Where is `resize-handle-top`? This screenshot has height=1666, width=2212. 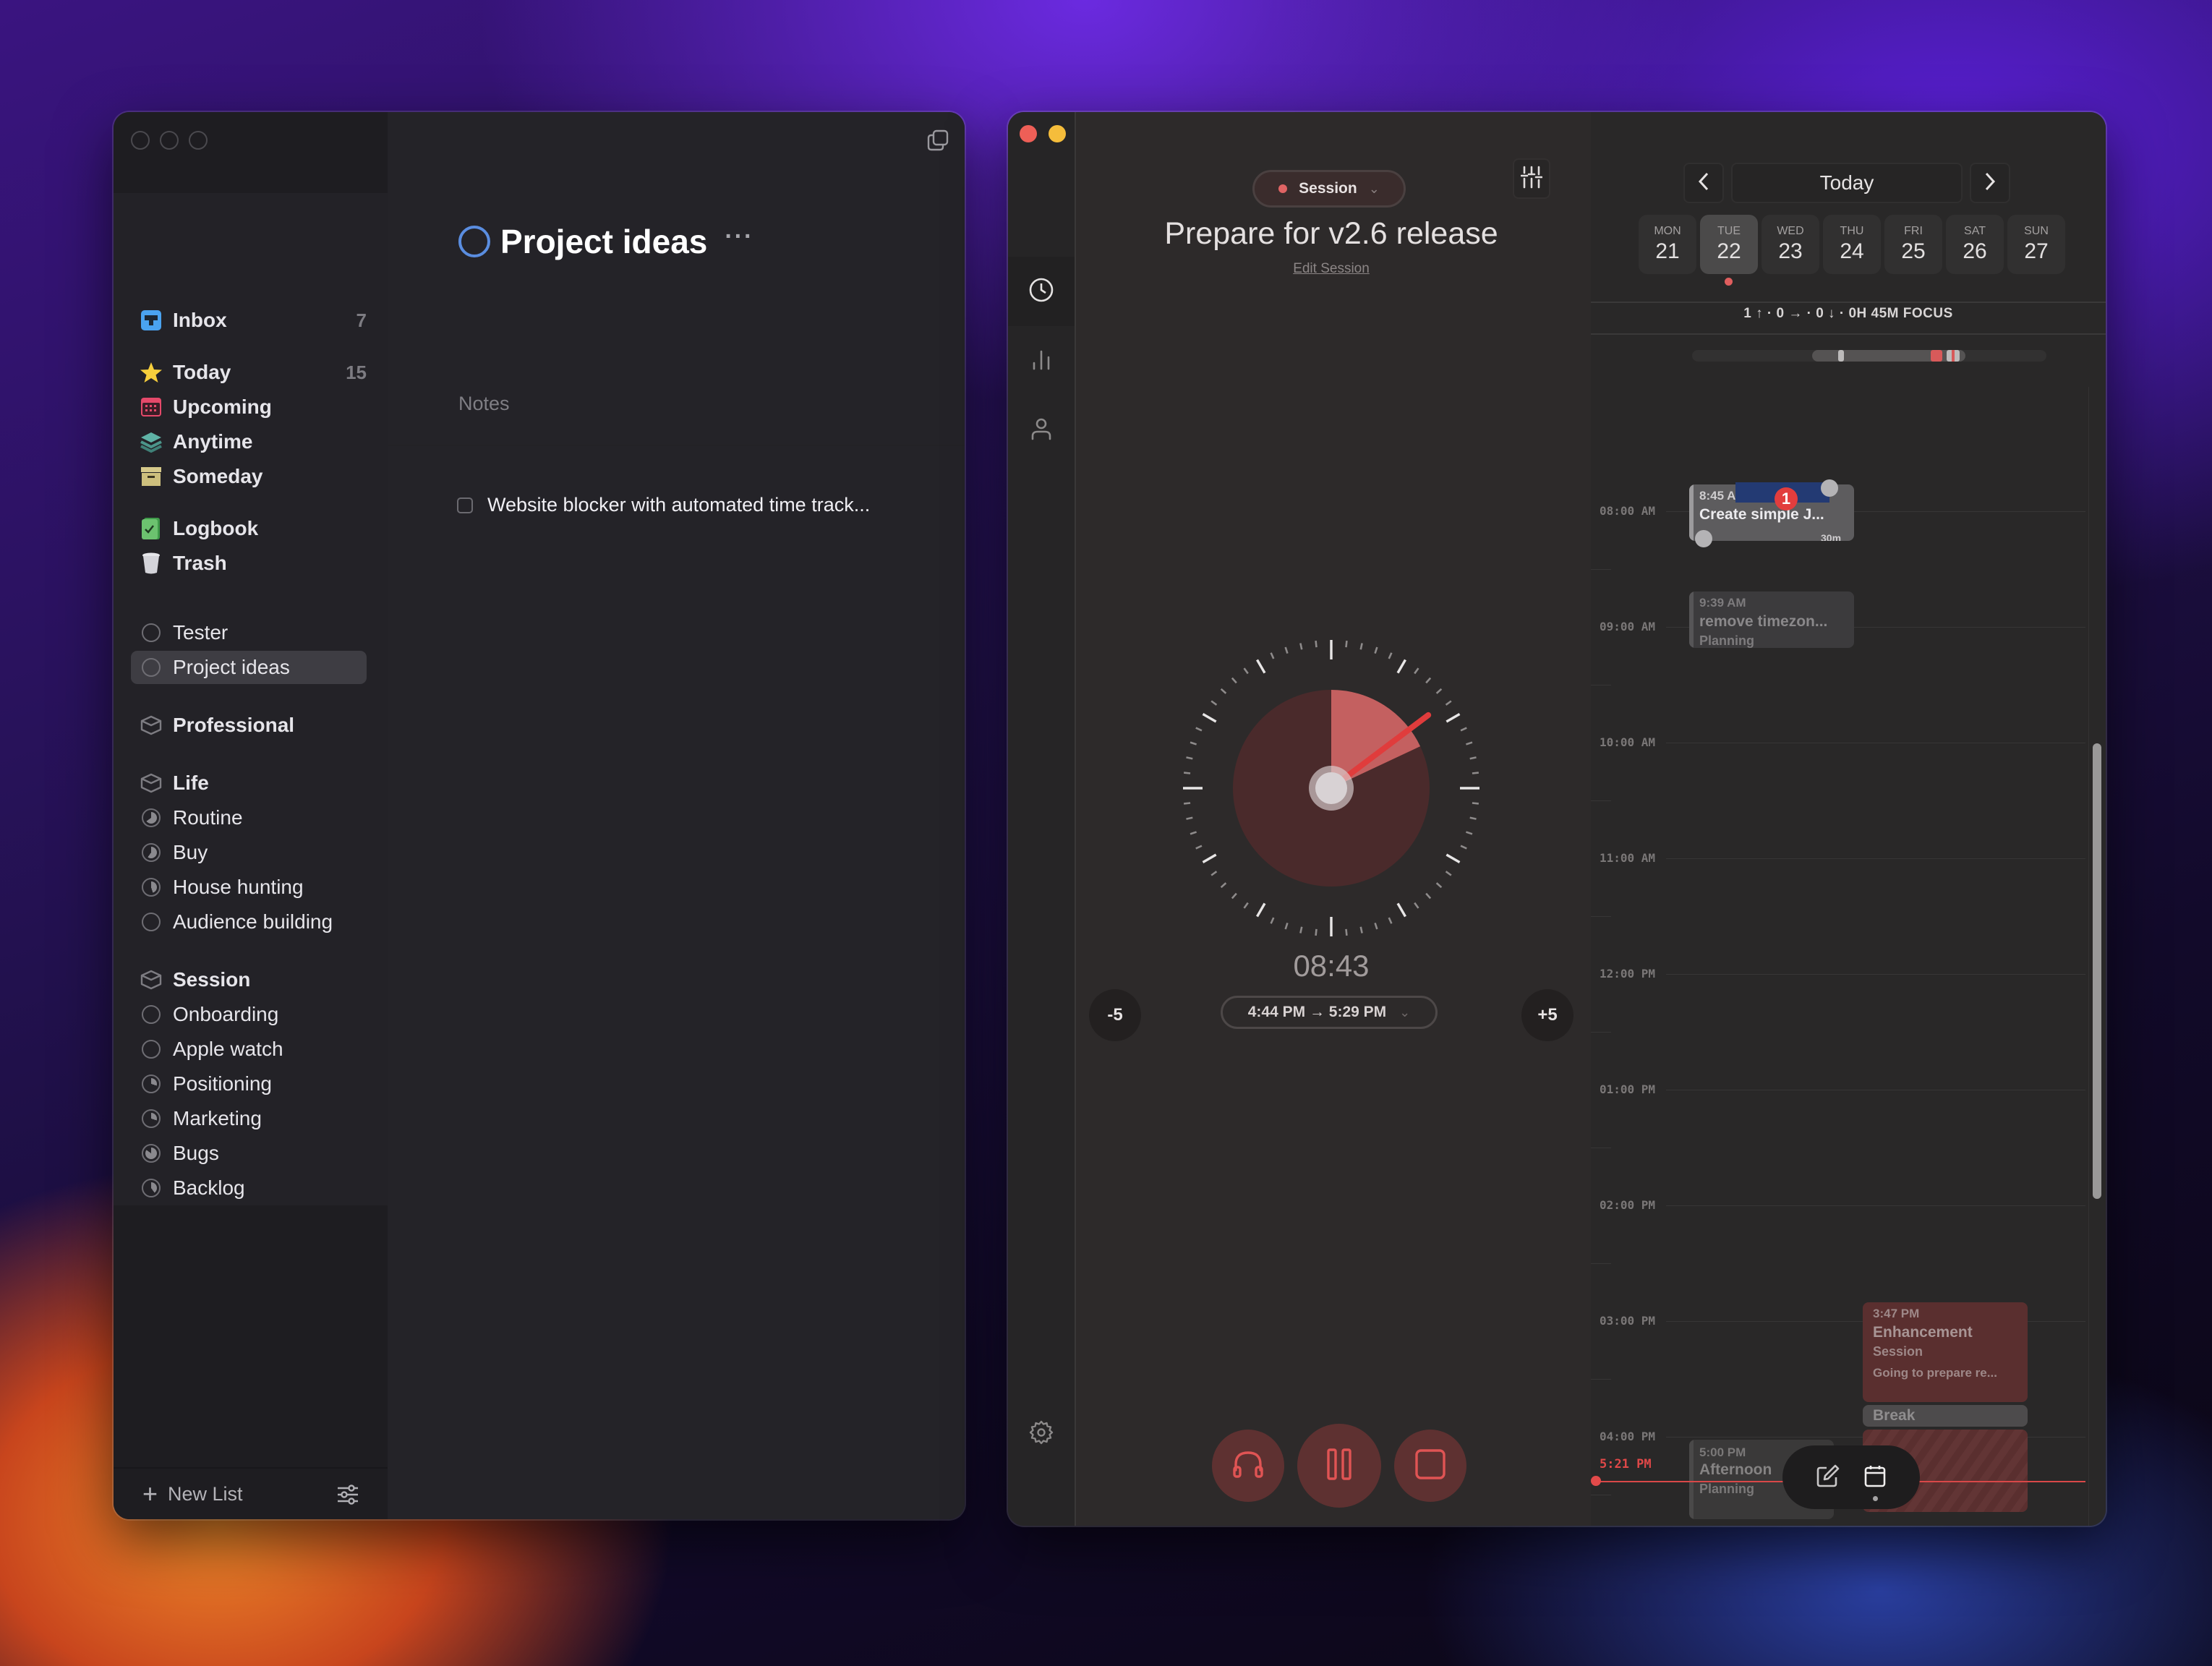 resize-handle-top is located at coordinates (1830, 488).